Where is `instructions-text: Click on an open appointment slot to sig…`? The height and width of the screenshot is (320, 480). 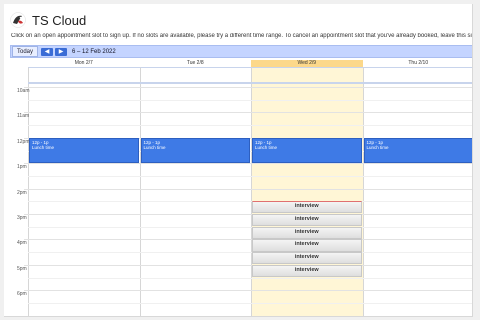
instructions-text: Click on an open appointment slot to sig… is located at coordinates (242, 36).